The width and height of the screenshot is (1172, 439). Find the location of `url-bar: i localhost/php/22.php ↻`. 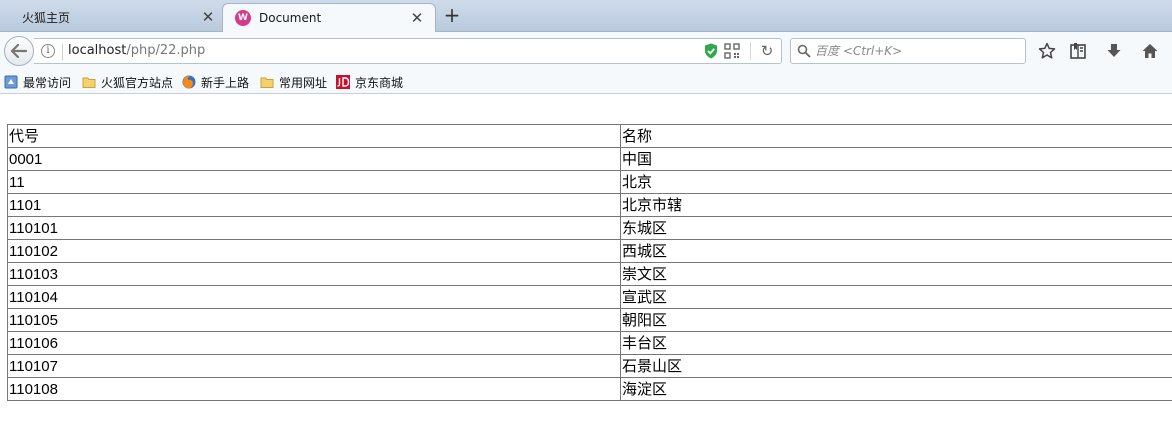

url-bar: i localhost/php/22.php ↻ is located at coordinates (408, 51).